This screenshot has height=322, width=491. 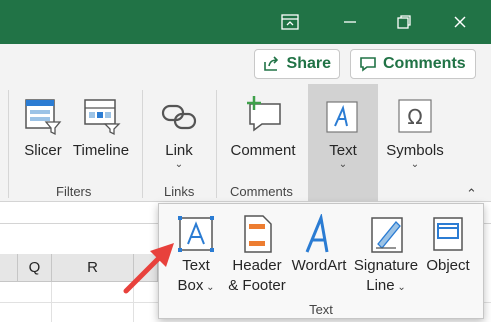 I want to click on share-label: Share, so click(x=308, y=63).